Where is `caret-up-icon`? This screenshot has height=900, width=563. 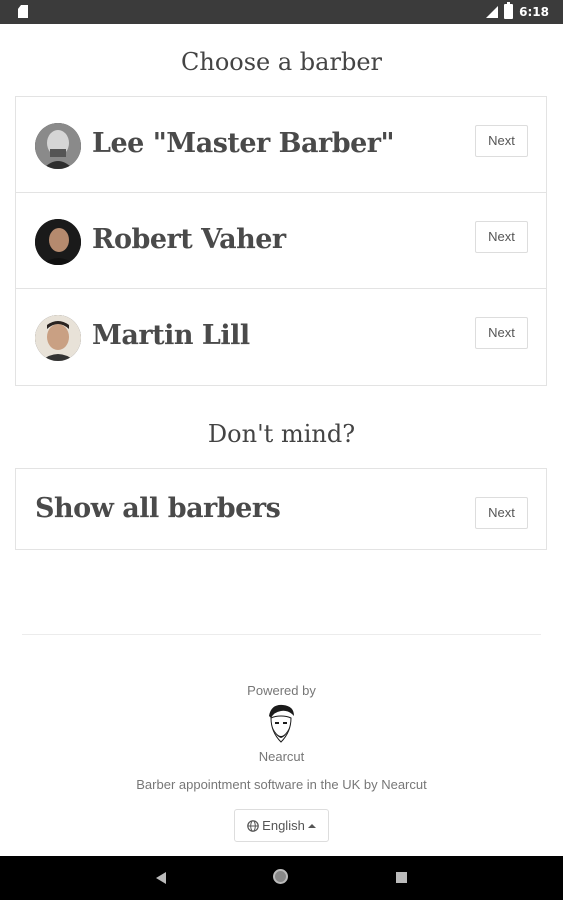
caret-up-icon is located at coordinates (311, 825).